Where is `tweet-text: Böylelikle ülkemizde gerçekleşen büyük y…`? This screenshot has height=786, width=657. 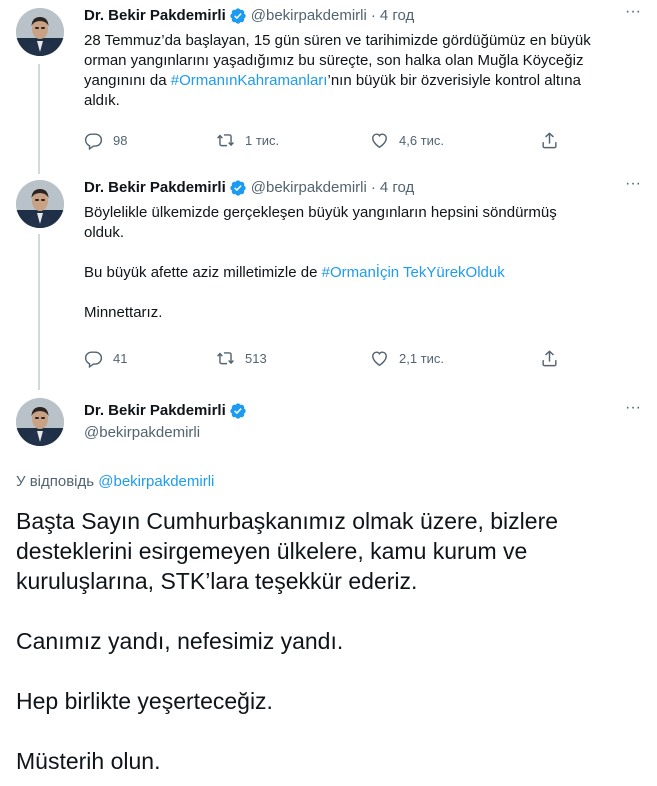 tweet-text: Böylelikle ülkemizde gerçekleşen büyük y… is located at coordinates (364, 263).